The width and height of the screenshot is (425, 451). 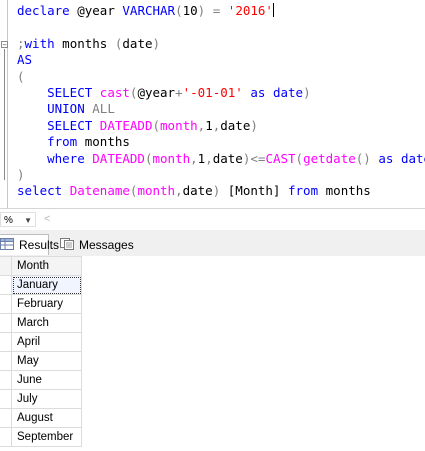 I want to click on table-row: February, so click(x=41, y=304).